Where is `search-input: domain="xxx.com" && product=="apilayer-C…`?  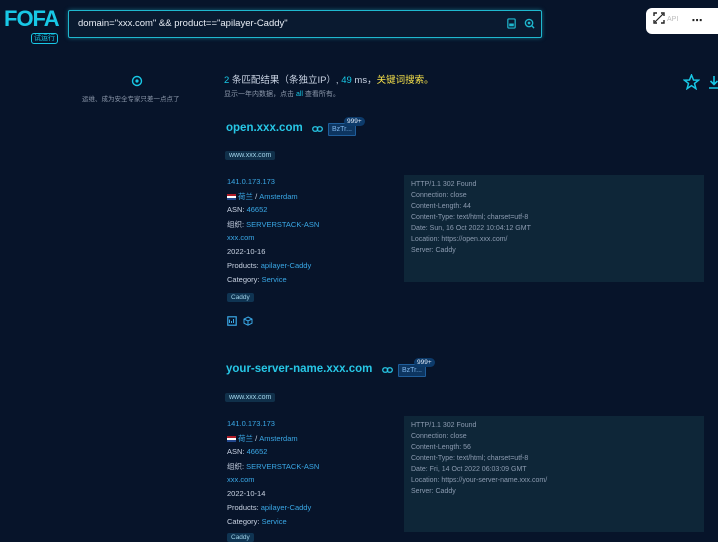
search-input: domain="xxx.com" && product=="apilayer-C… is located at coordinates (183, 23).